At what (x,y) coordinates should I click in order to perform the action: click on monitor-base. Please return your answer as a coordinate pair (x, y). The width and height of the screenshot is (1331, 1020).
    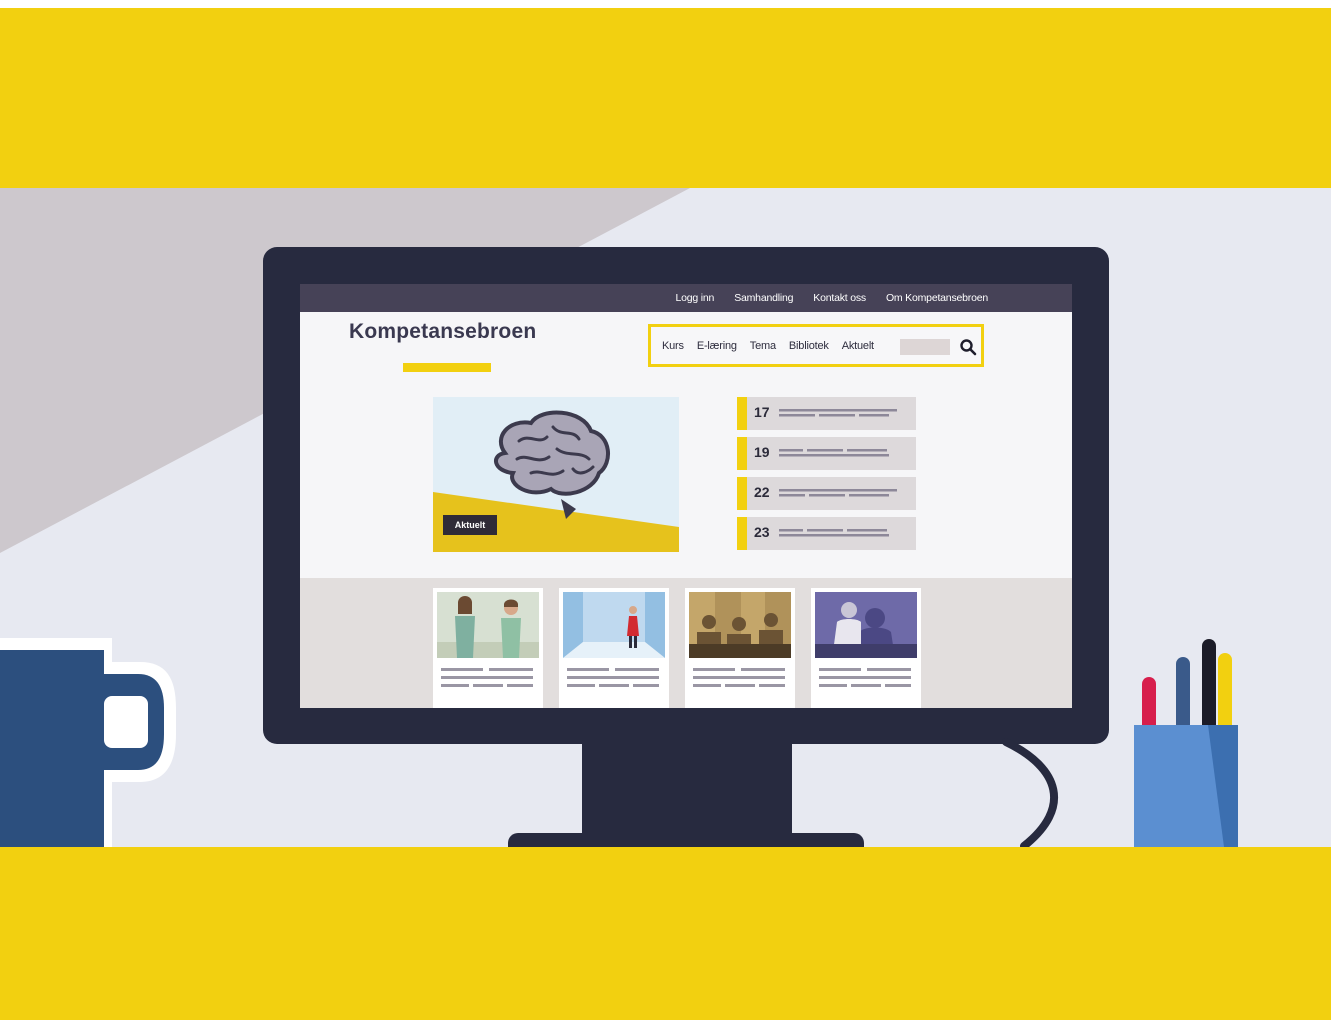
    Looking at the image, I should click on (686, 840).